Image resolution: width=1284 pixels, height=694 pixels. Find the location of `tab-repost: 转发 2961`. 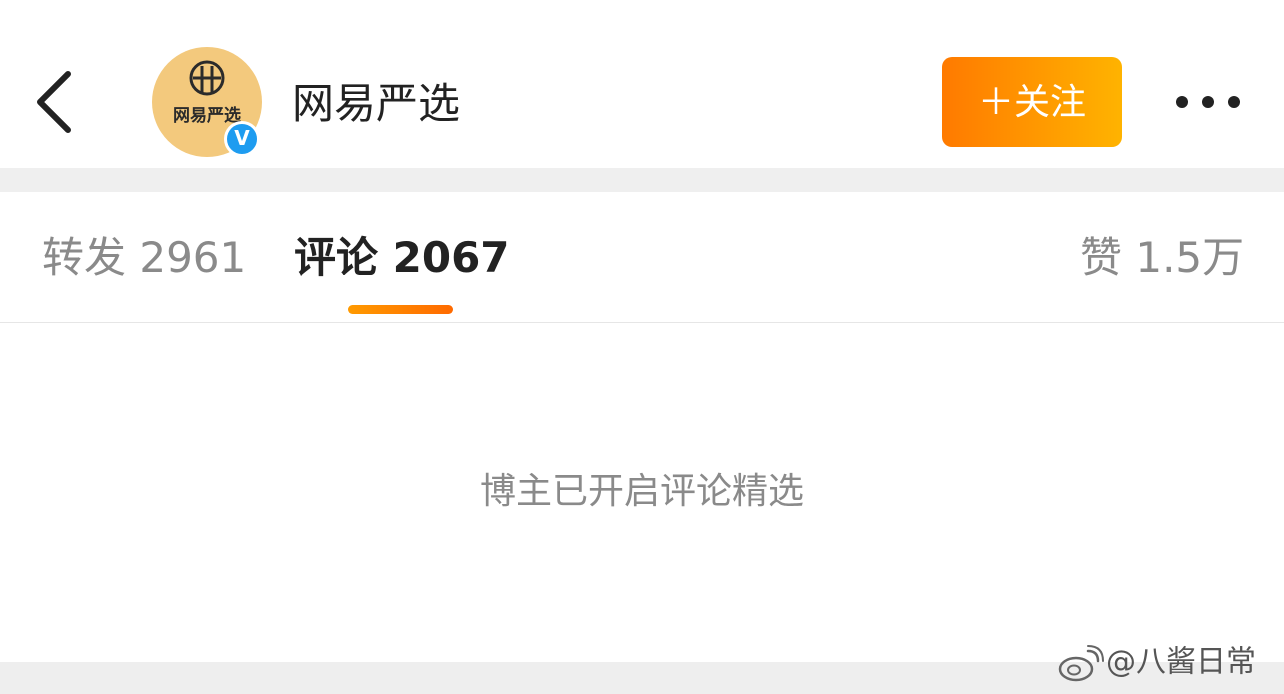

tab-repost: 转发 2961 is located at coordinates (144, 258).